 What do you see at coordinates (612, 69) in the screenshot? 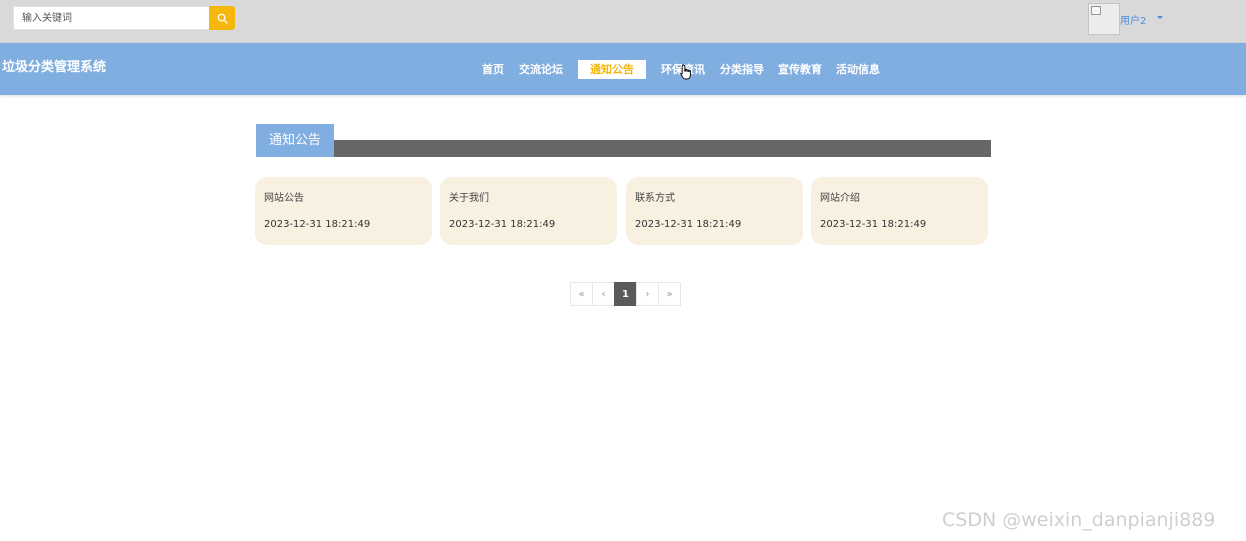
I see `nav-item-notices: 通知公告` at bounding box center [612, 69].